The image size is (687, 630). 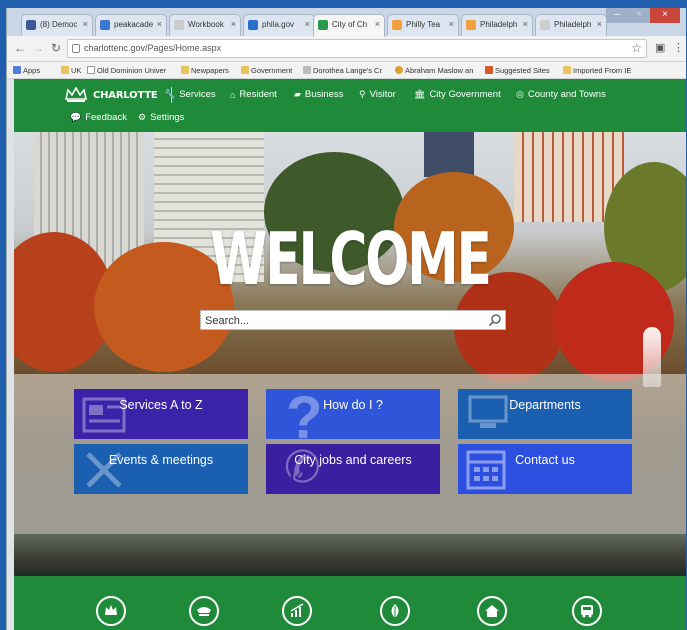 I want to click on globe-icon: ◎, so click(x=520, y=94).